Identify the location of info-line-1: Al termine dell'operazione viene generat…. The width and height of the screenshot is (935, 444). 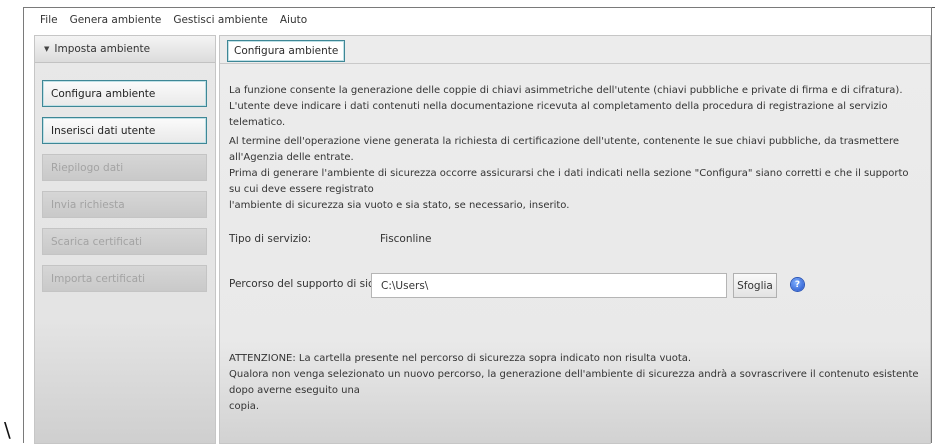
(564, 149).